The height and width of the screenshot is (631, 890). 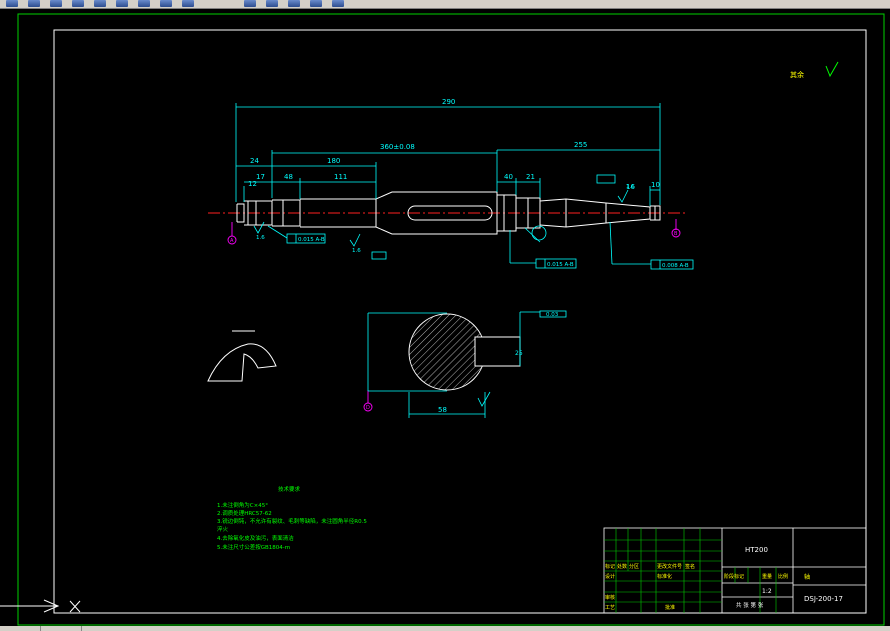 I want to click on tb-label-stage: 阶段标记, so click(x=734, y=576).